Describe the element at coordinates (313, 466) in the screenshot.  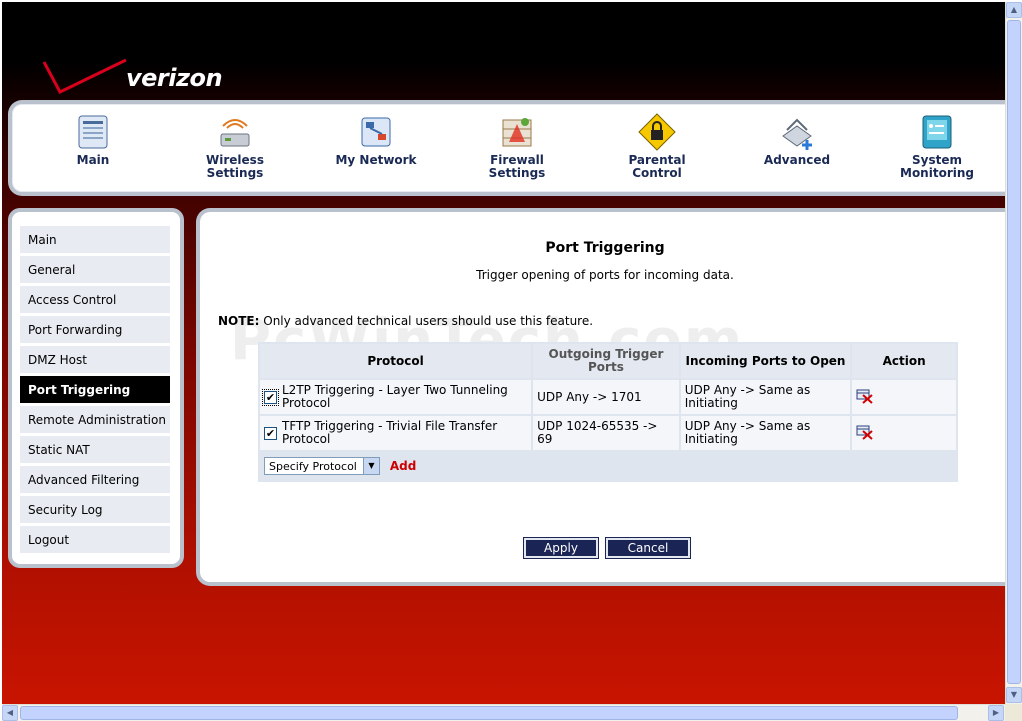
I see `protocol-select-value: Specify Protocol` at that location.